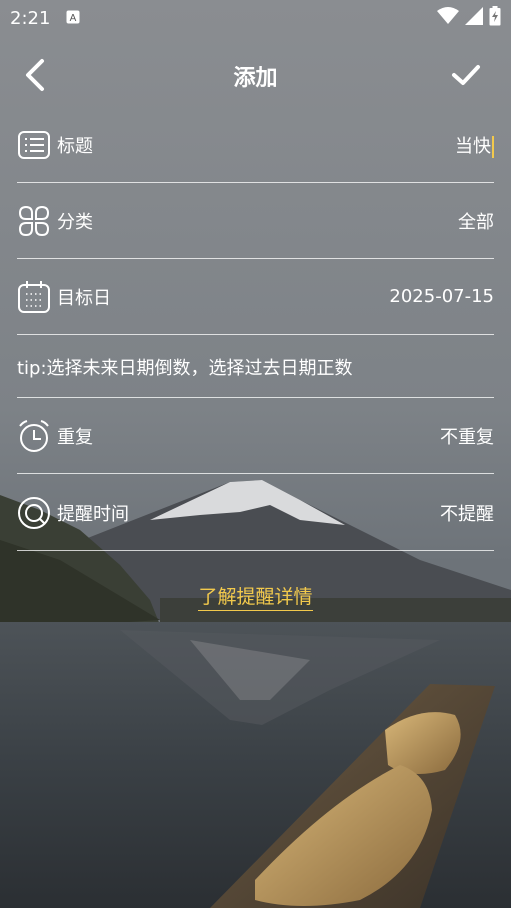 The width and height of the screenshot is (511, 908). What do you see at coordinates (255, 145) in the screenshot?
I see `title-row: 标题 当快` at bounding box center [255, 145].